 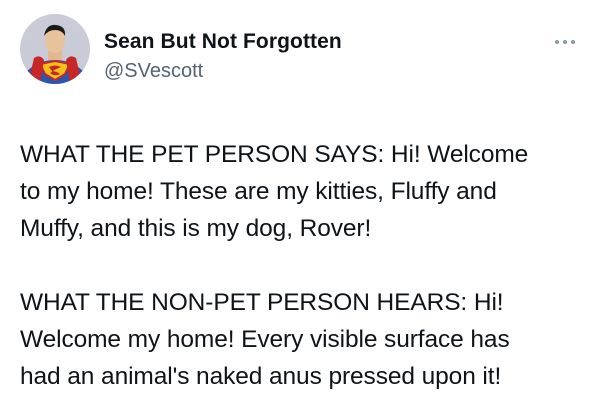 What do you see at coordinates (262, 302) in the screenshot?
I see `tweet-line: WHAT THE NON-PET PERSON HEARS: Hi!` at bounding box center [262, 302].